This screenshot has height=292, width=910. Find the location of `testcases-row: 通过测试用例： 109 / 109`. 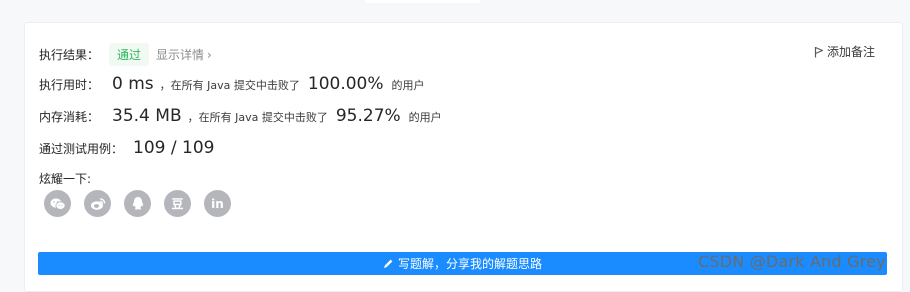

testcases-row: 通过测试用例： 109 / 109 is located at coordinates (126, 148).